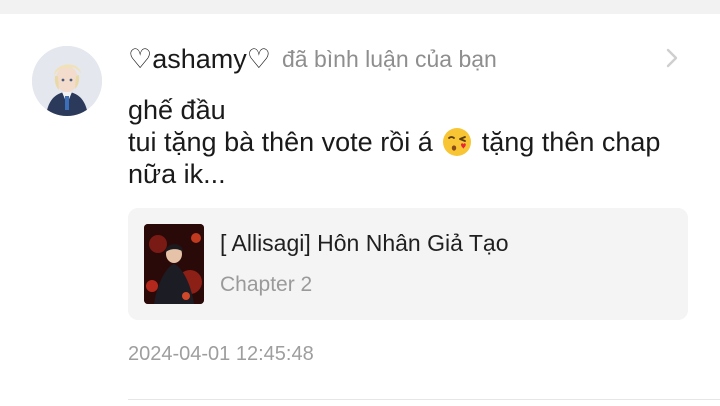 This screenshot has width=720, height=406. I want to click on username: ♡ashamy♡, so click(199, 59).